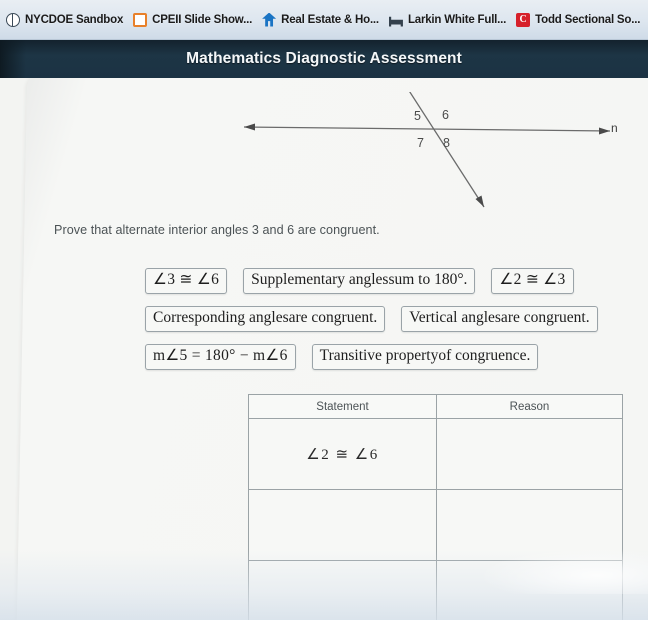 This screenshot has height=620, width=648. What do you see at coordinates (342, 454) in the screenshot?
I see `statement-cell: ∠2 ≅ ∠6` at bounding box center [342, 454].